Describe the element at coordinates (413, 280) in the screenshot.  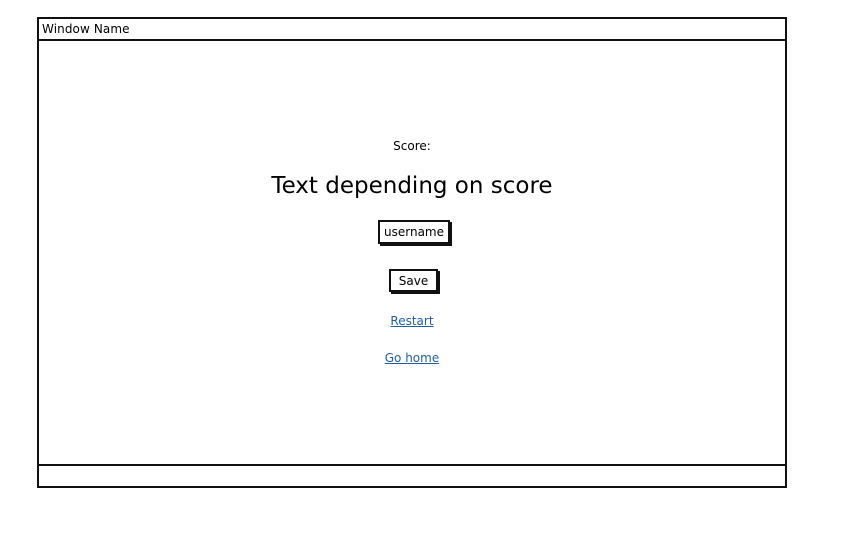
I see `save-button: Save` at that location.